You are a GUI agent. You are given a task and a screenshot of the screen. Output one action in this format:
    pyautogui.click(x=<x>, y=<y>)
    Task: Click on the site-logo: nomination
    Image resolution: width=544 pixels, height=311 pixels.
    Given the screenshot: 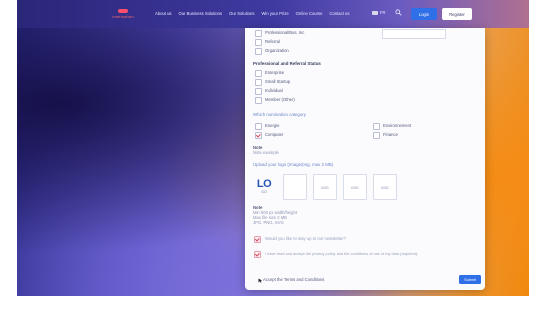 What is the action you would take?
    pyautogui.click(x=123, y=14)
    